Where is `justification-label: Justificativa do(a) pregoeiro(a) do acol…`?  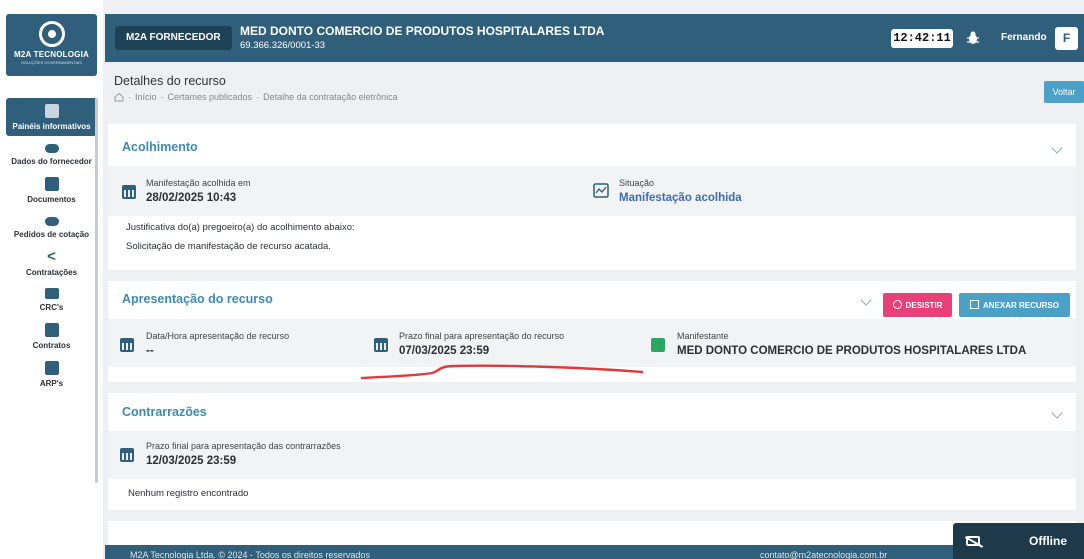
justification-label: Justificativa do(a) pregoeiro(a) do acol… is located at coordinates (240, 227).